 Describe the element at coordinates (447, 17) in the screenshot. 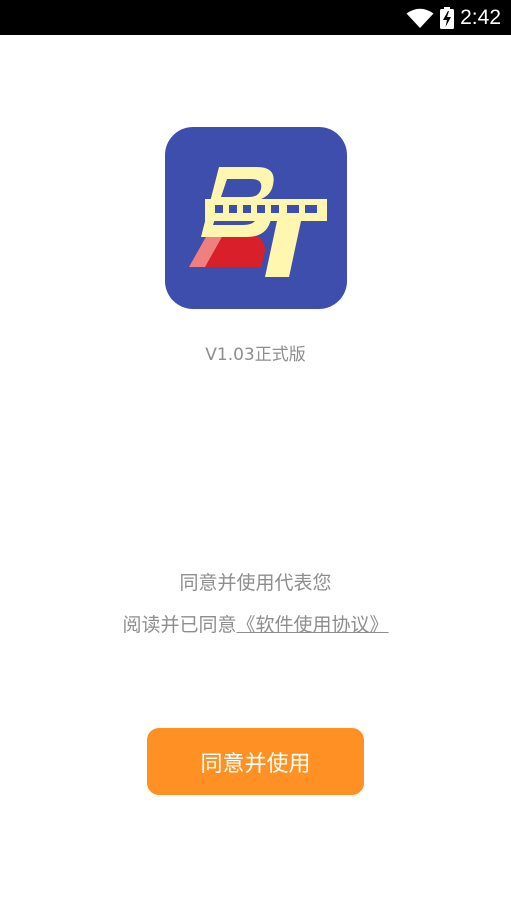

I see `battery-charging-icon` at that location.